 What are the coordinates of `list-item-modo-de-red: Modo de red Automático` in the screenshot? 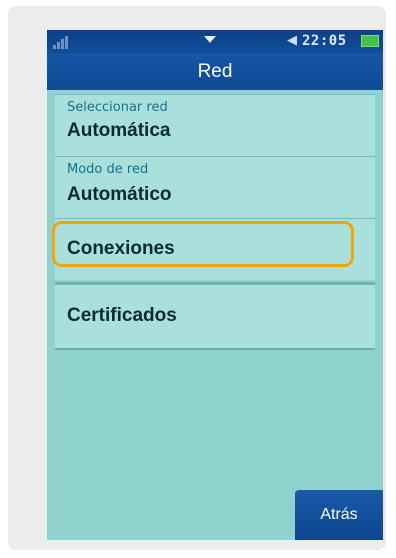 It's located at (215, 187).